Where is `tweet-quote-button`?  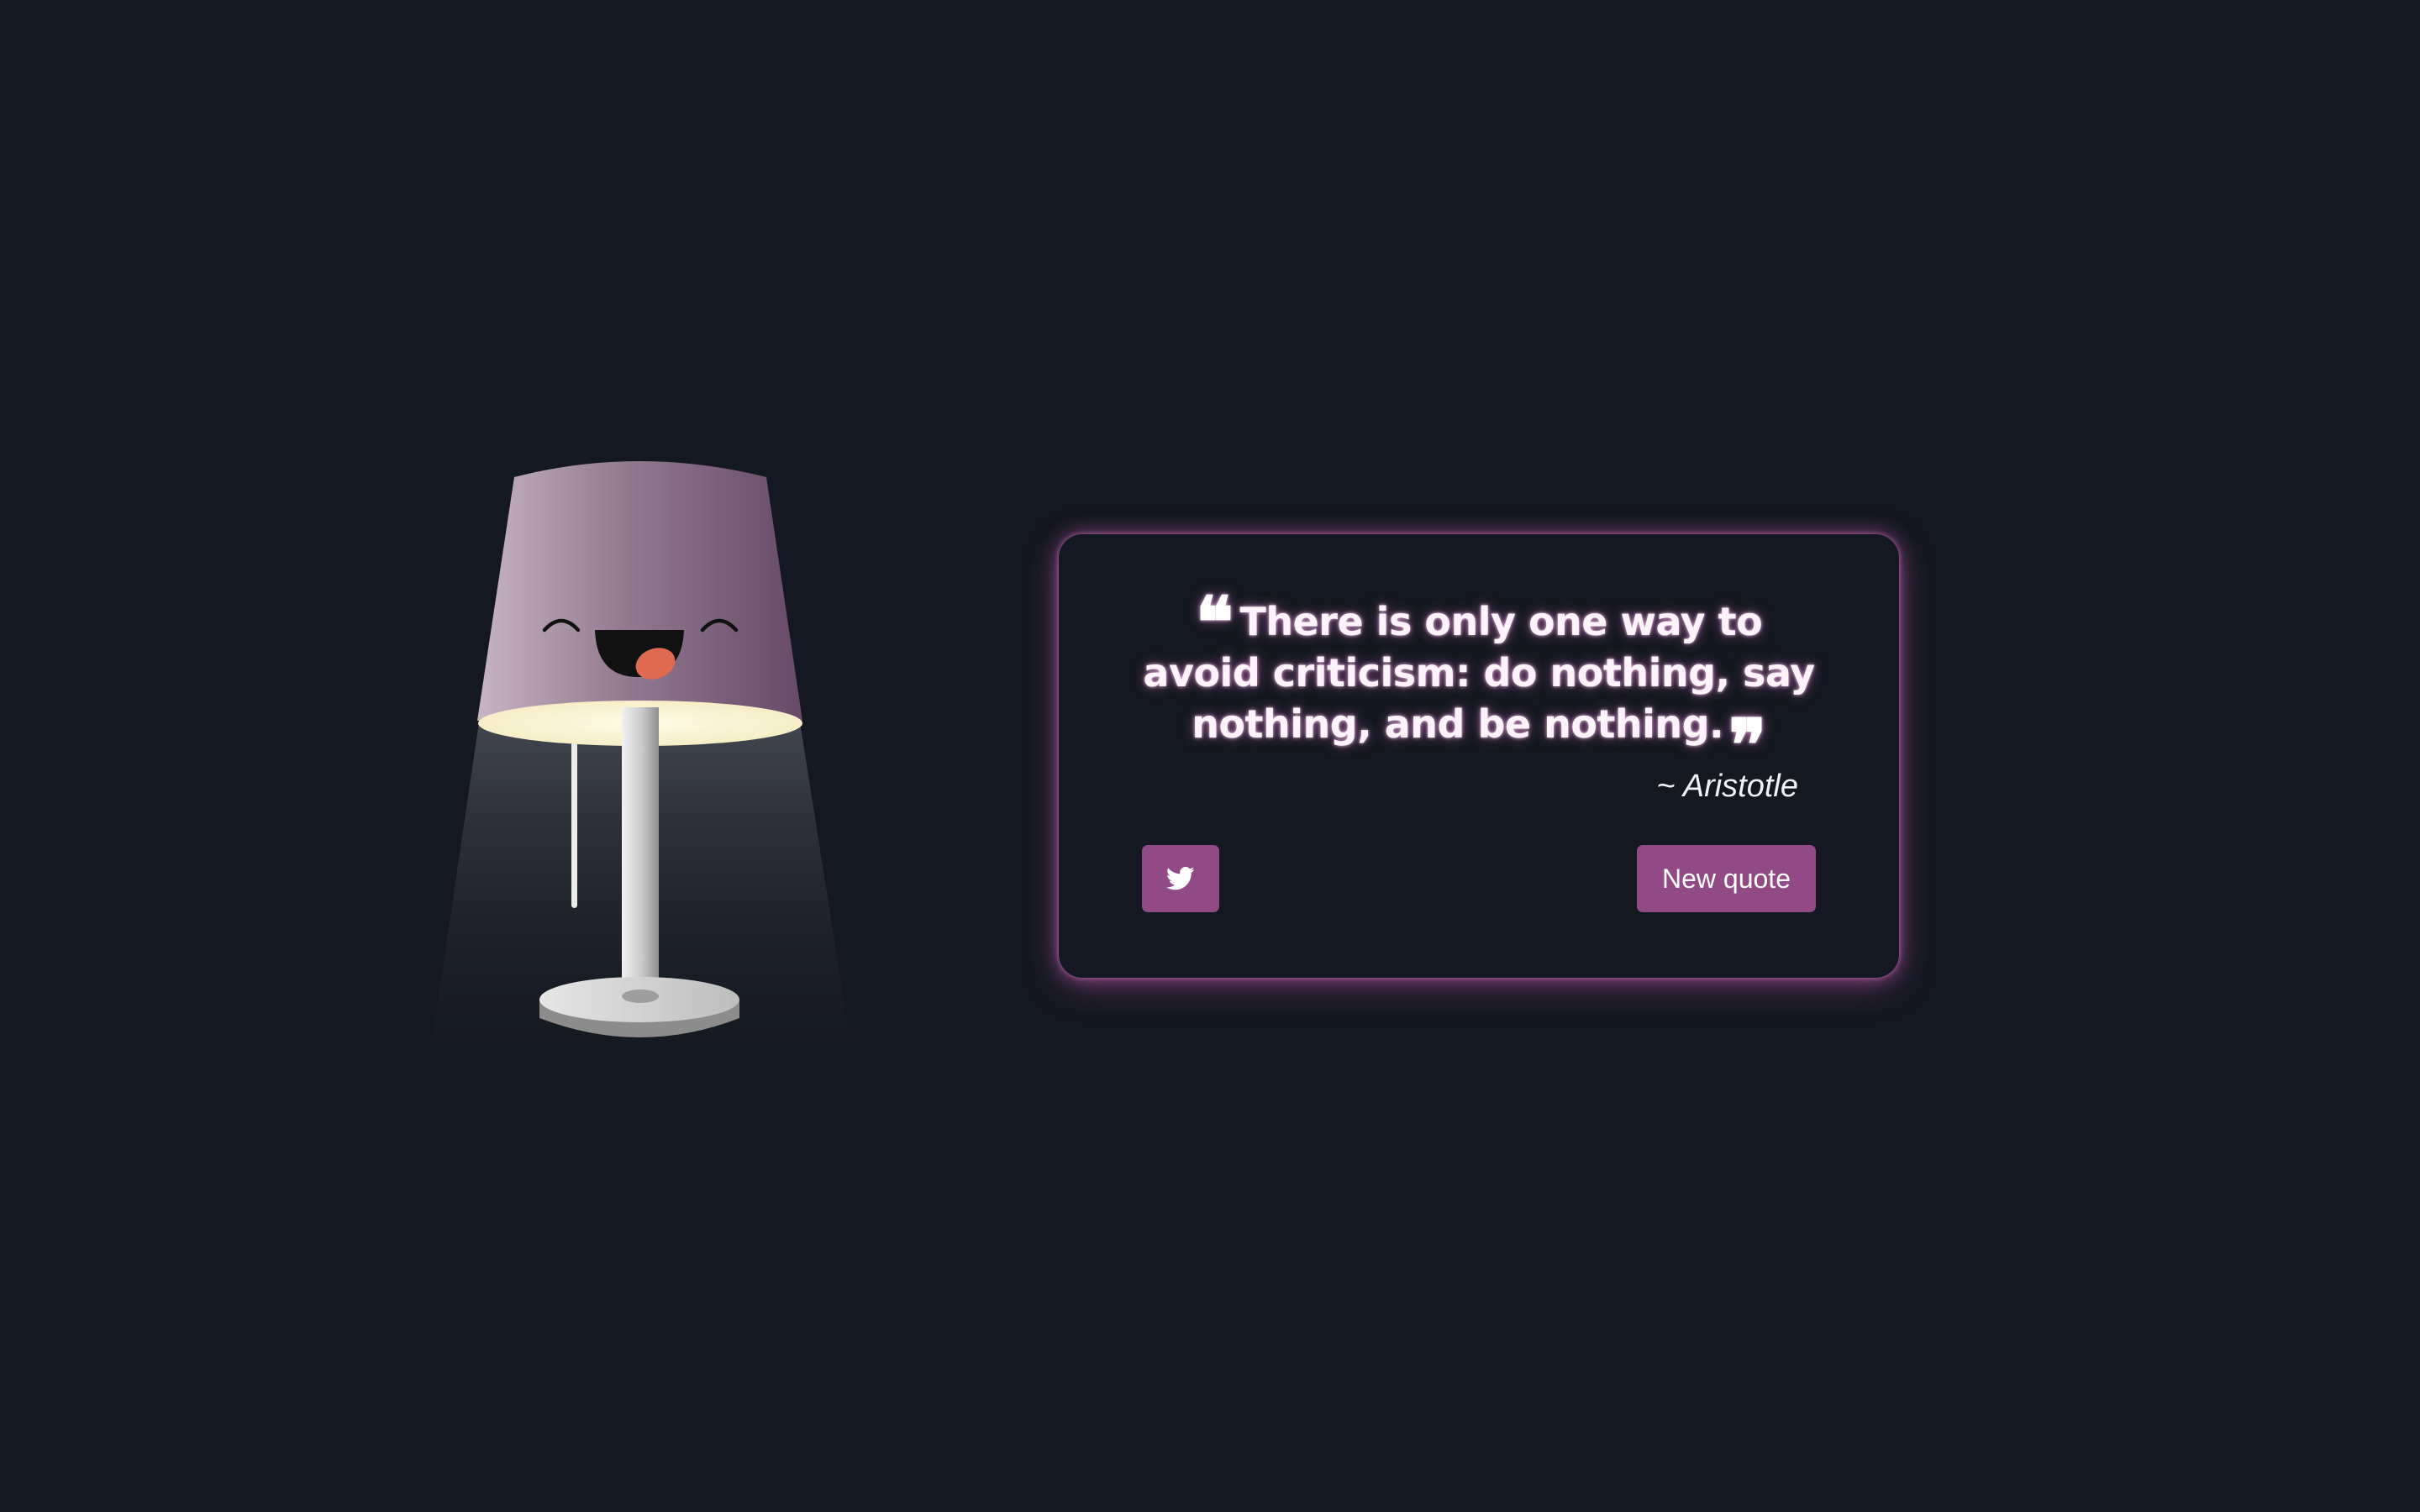
tweet-quote-button is located at coordinates (1180, 878).